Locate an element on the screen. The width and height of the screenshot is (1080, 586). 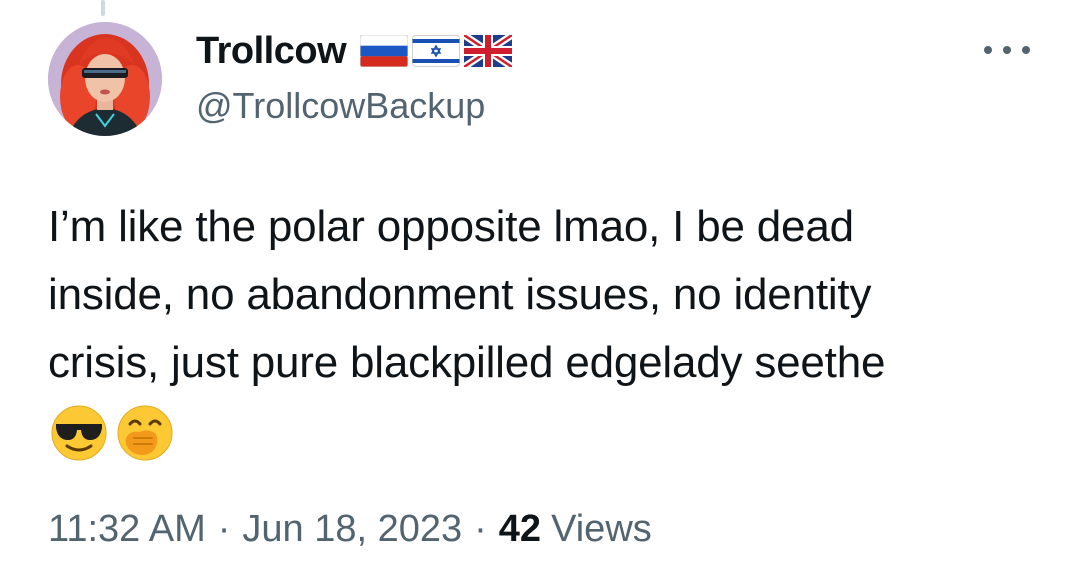
author-display-name: Trollcow is located at coordinates (271, 51).